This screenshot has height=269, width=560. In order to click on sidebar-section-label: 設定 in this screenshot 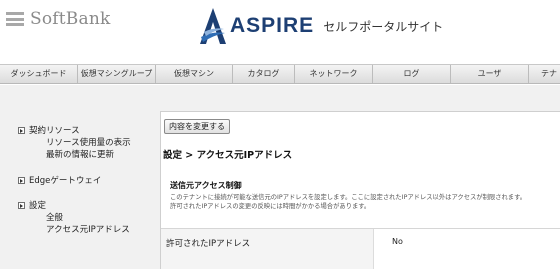, I will do `click(38, 206)`.